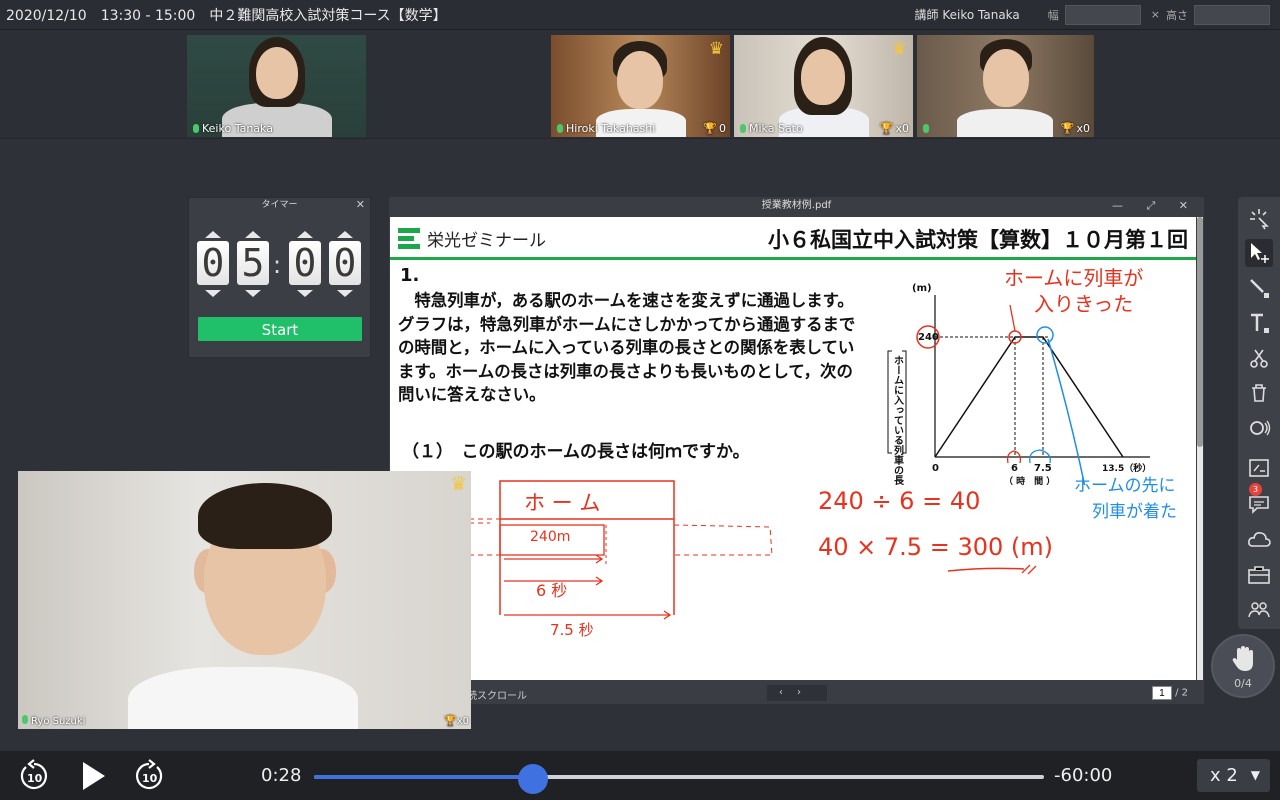 The height and width of the screenshot is (800, 1280). What do you see at coordinates (1259, 323) in the screenshot?
I see `text-tool-icon` at bounding box center [1259, 323].